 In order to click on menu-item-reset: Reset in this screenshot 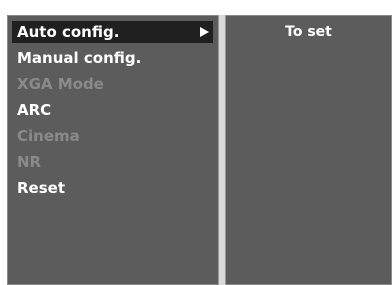, I will do `click(113, 188)`.